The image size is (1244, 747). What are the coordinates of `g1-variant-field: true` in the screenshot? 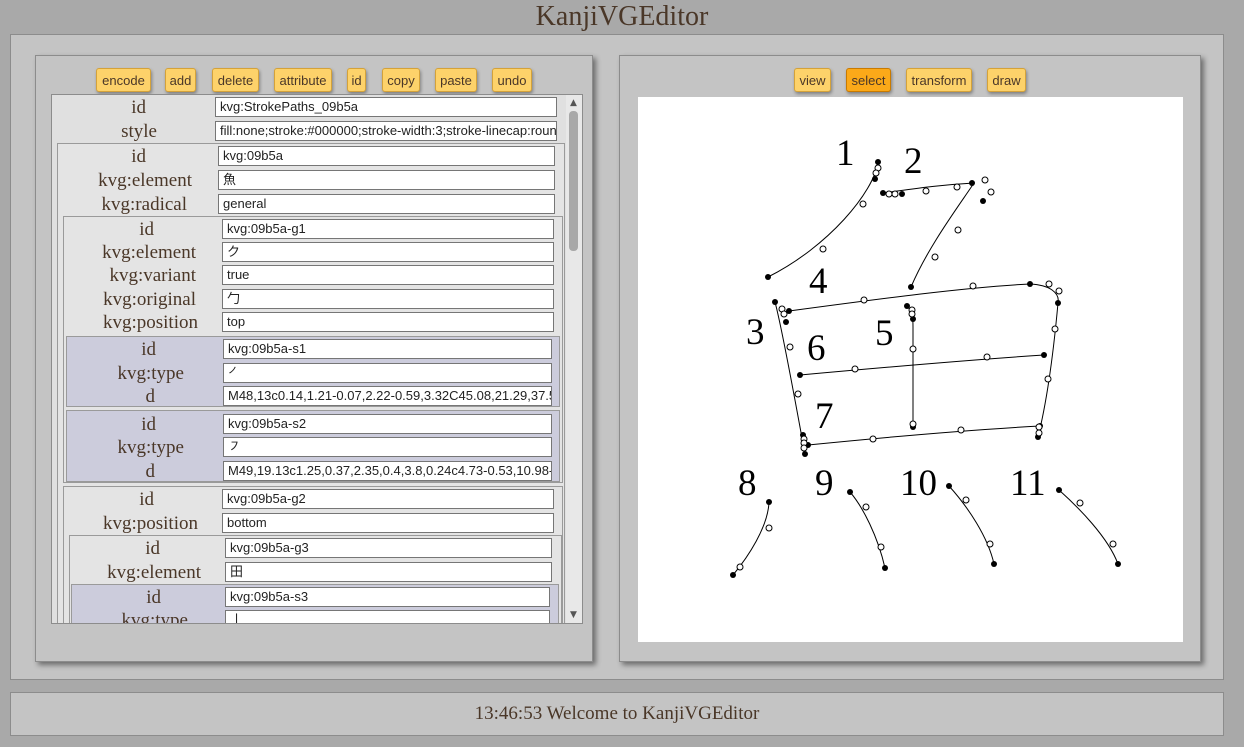 It's located at (388, 275).